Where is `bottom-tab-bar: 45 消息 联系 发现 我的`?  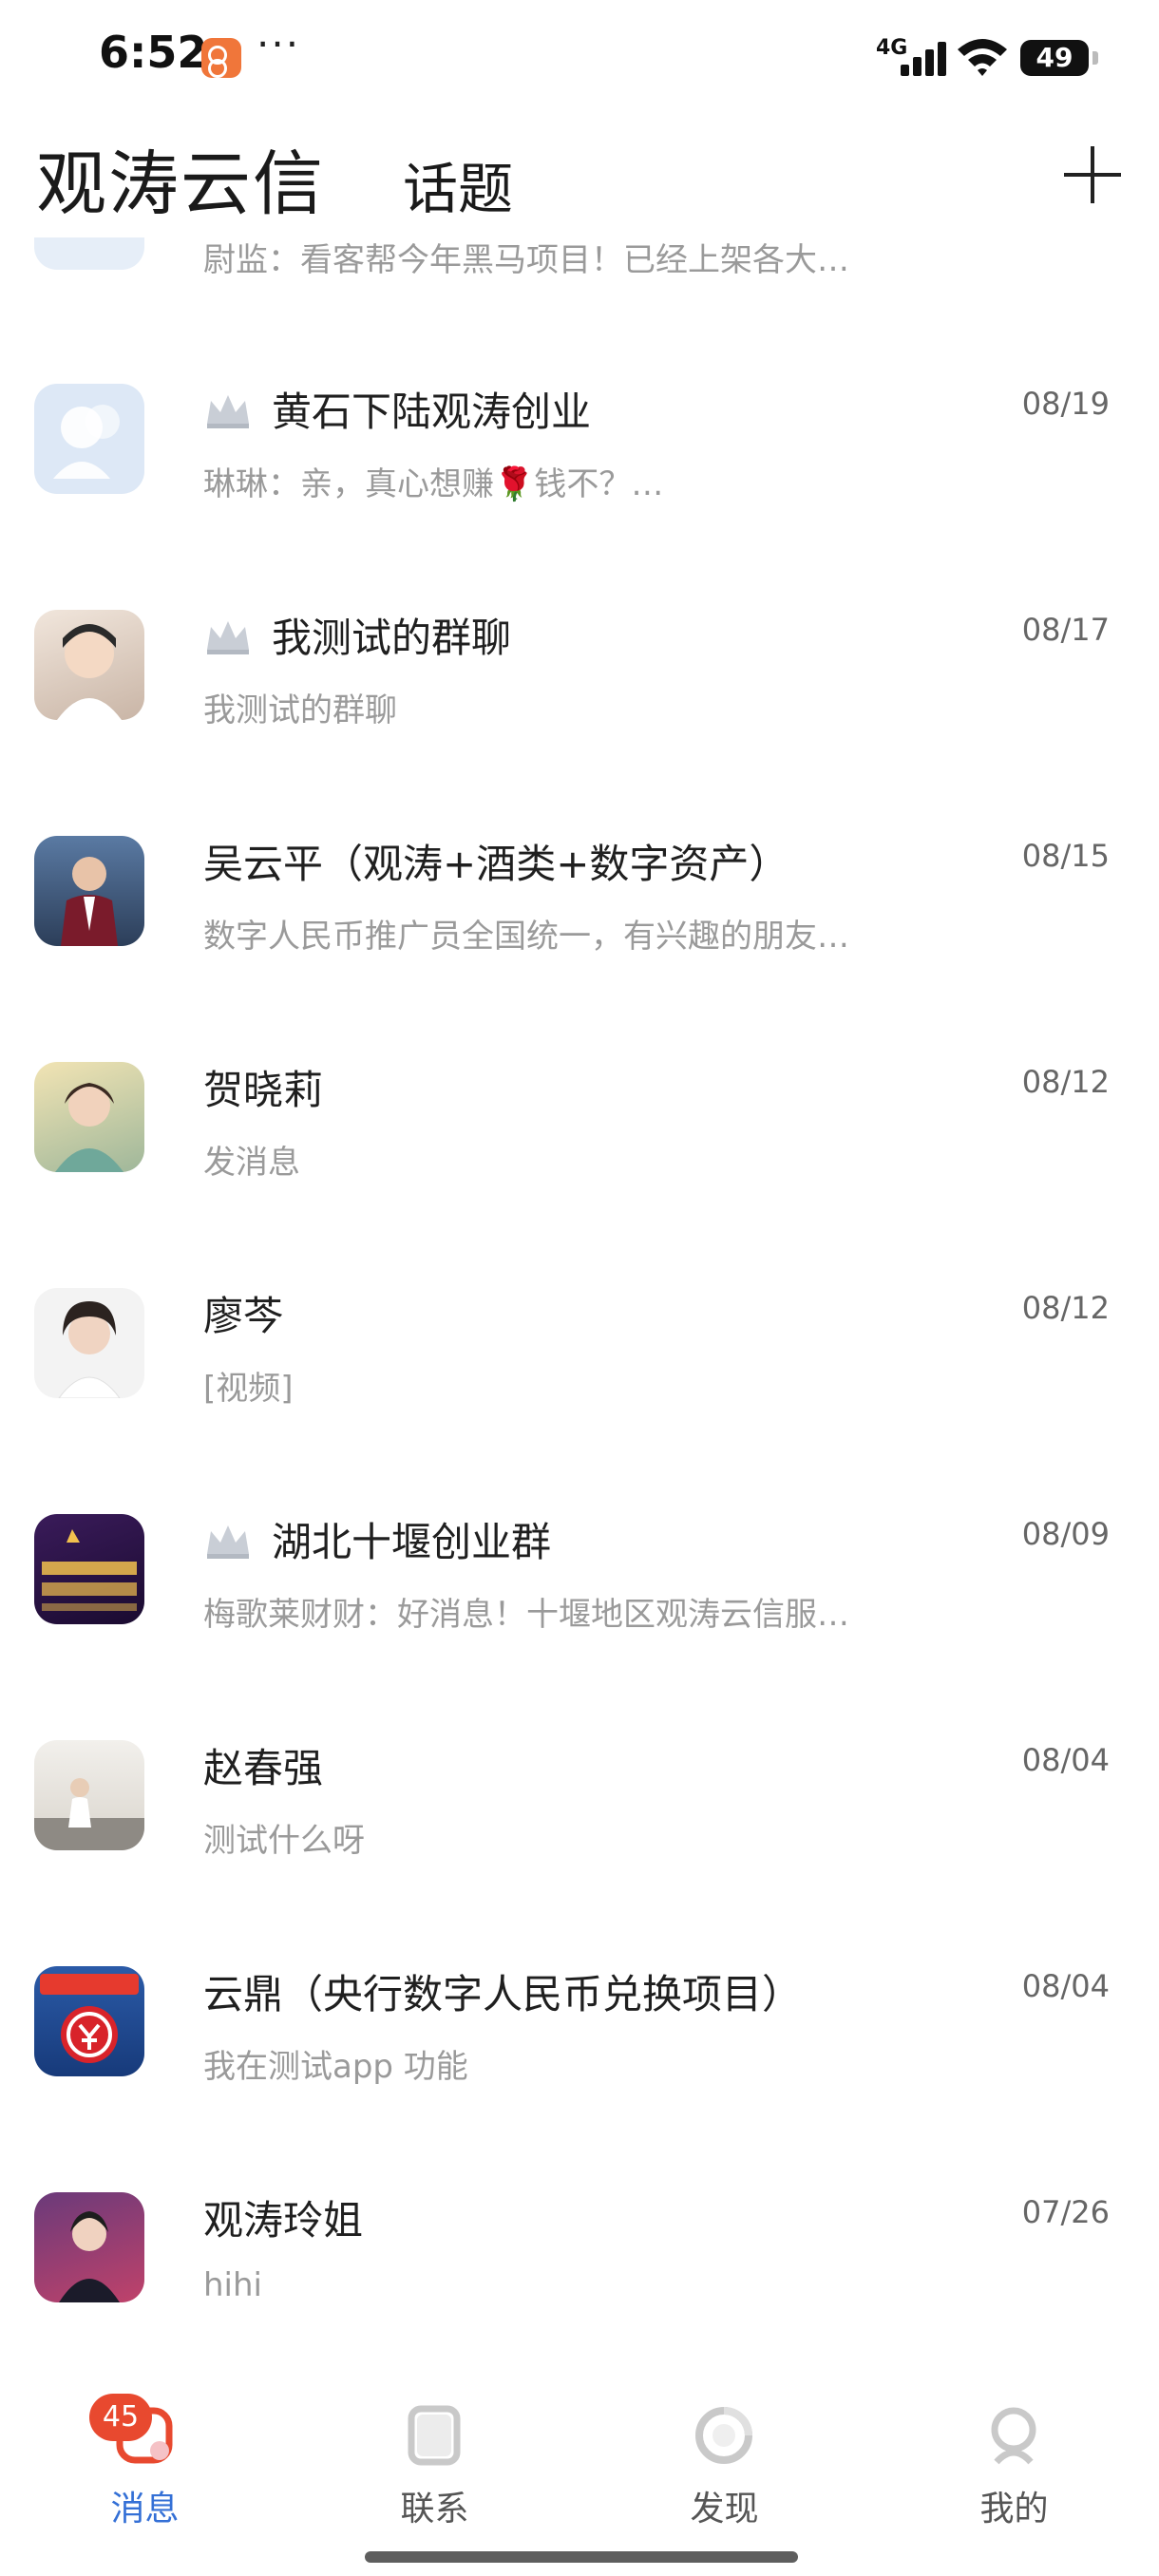 bottom-tab-bar: 45 消息 联系 发现 我的 is located at coordinates (579, 2466).